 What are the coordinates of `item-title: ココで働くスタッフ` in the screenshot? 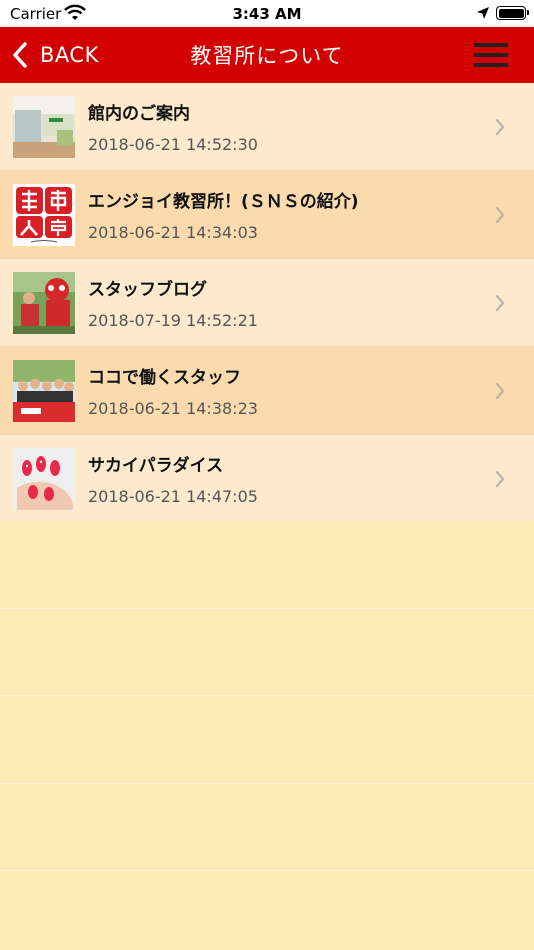 It's located at (164, 378).